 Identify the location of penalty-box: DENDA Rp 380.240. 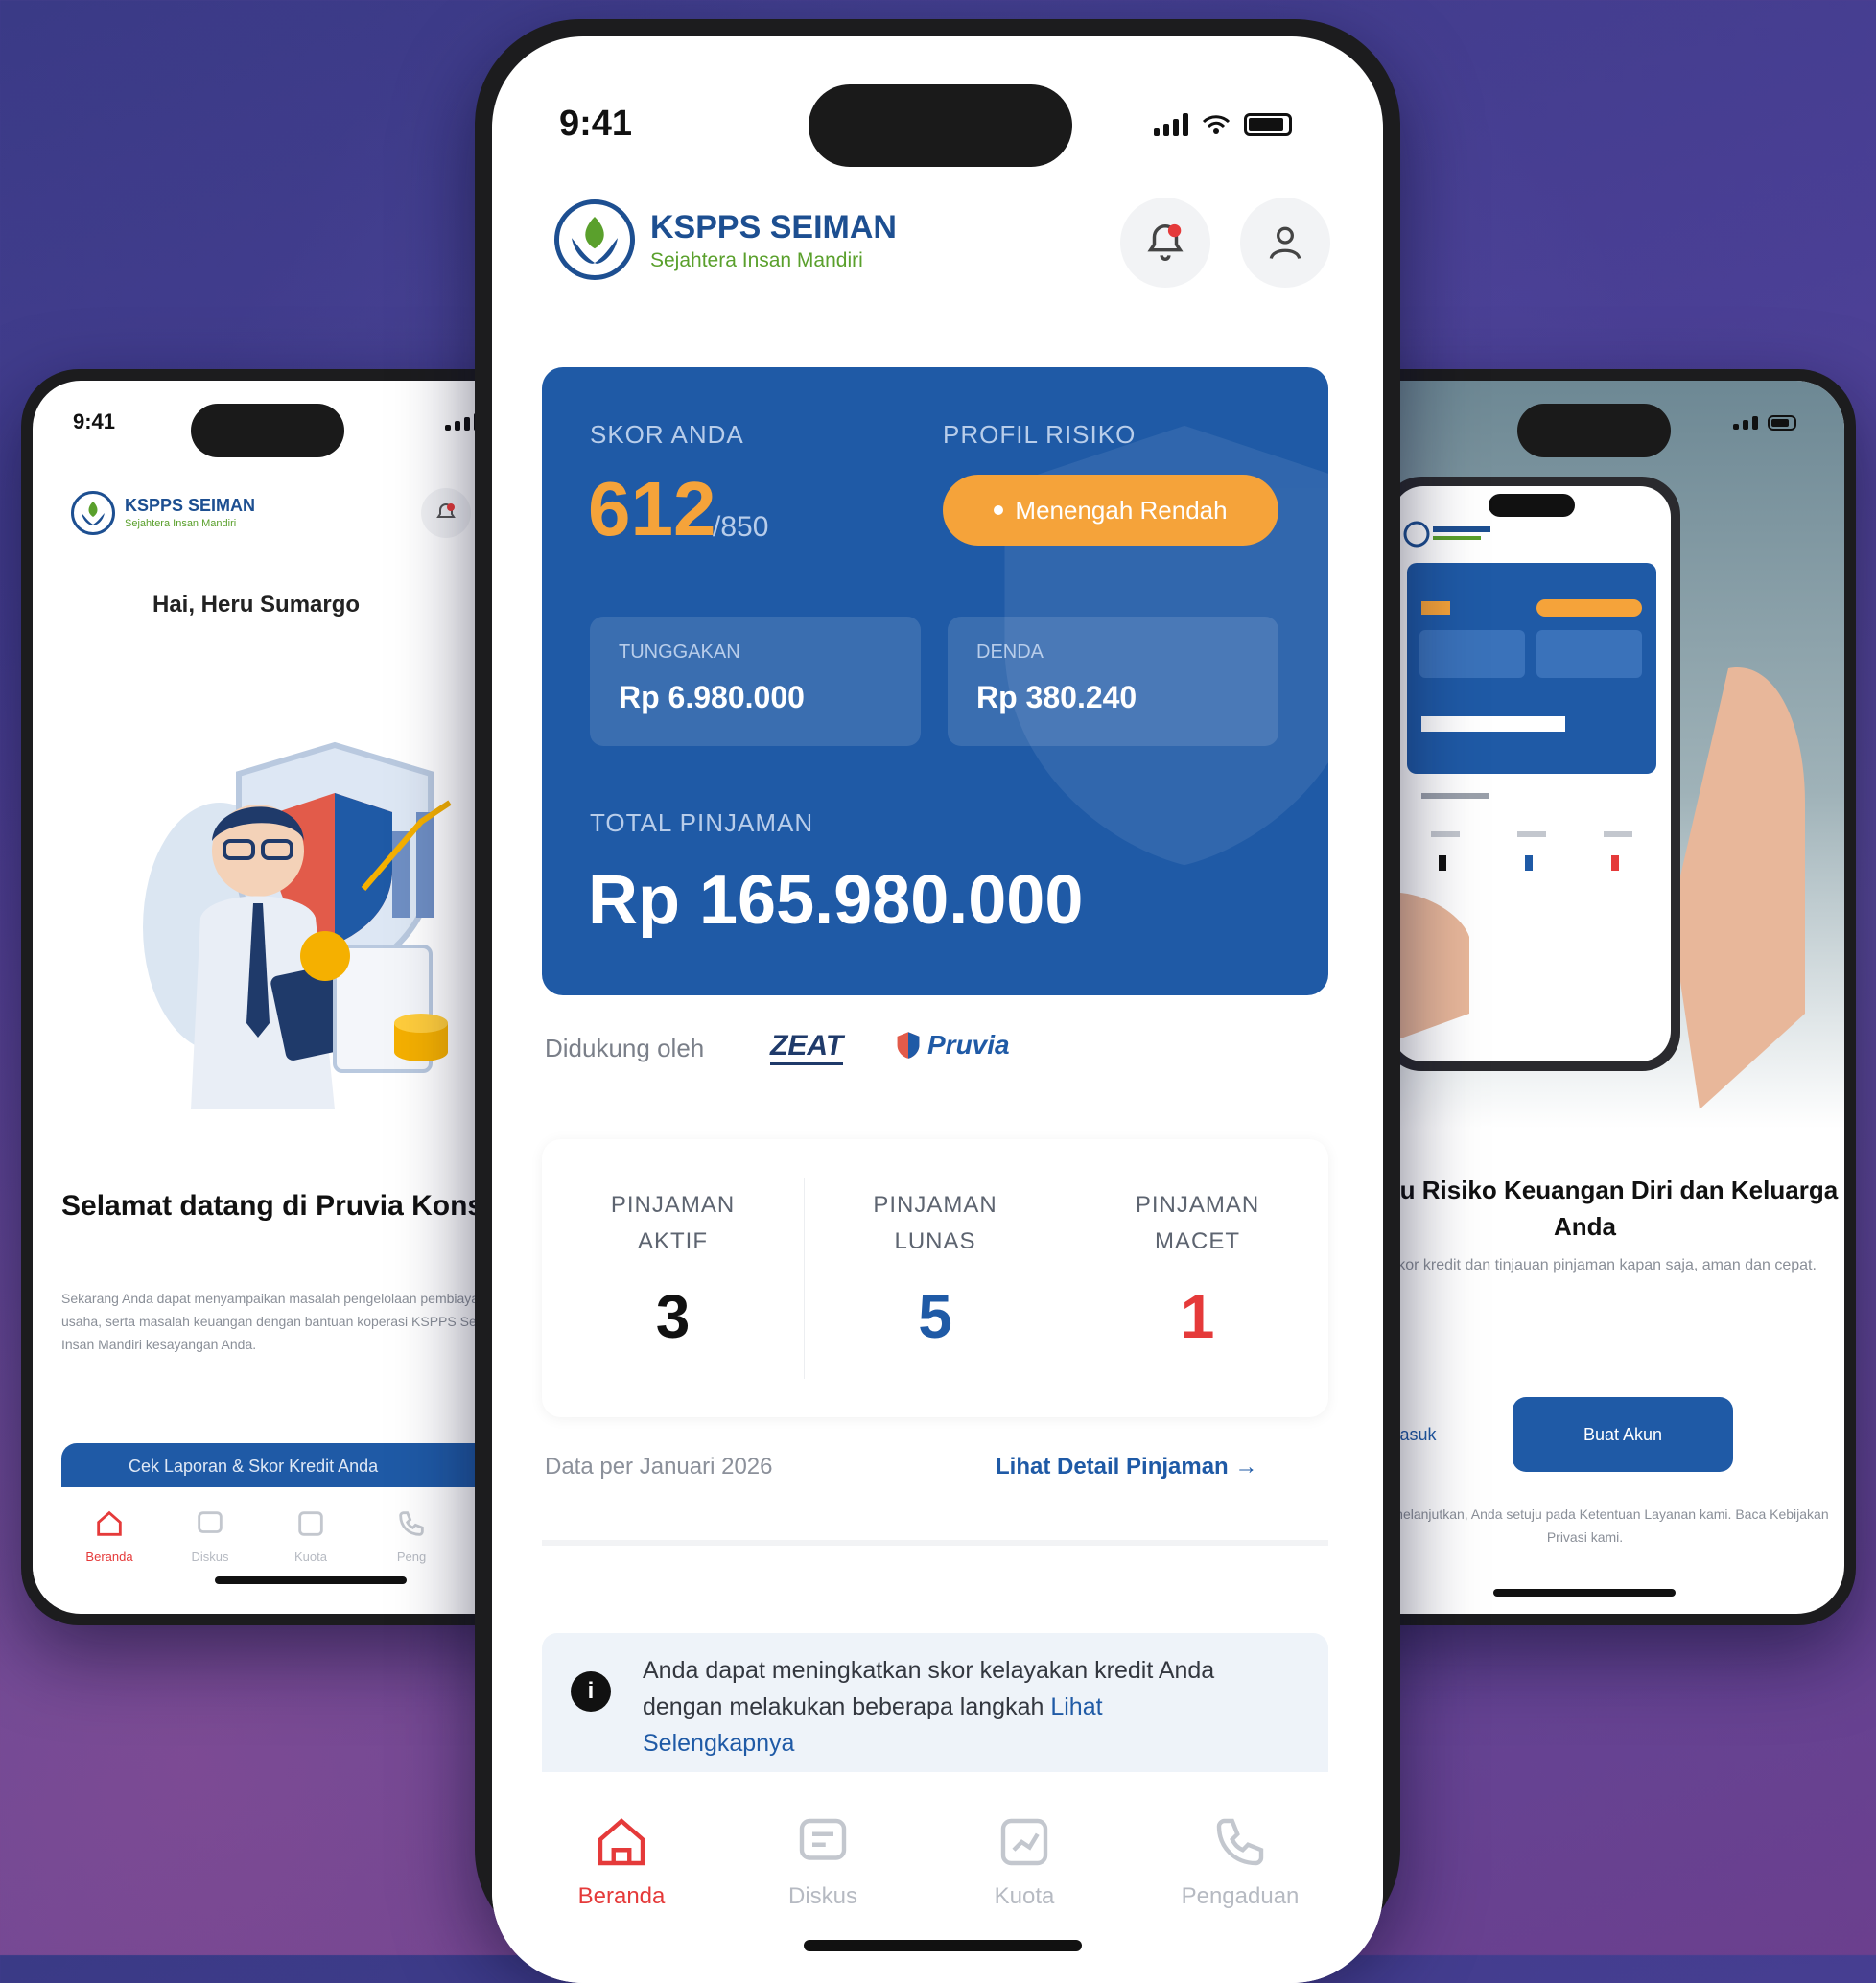
(1113, 681).